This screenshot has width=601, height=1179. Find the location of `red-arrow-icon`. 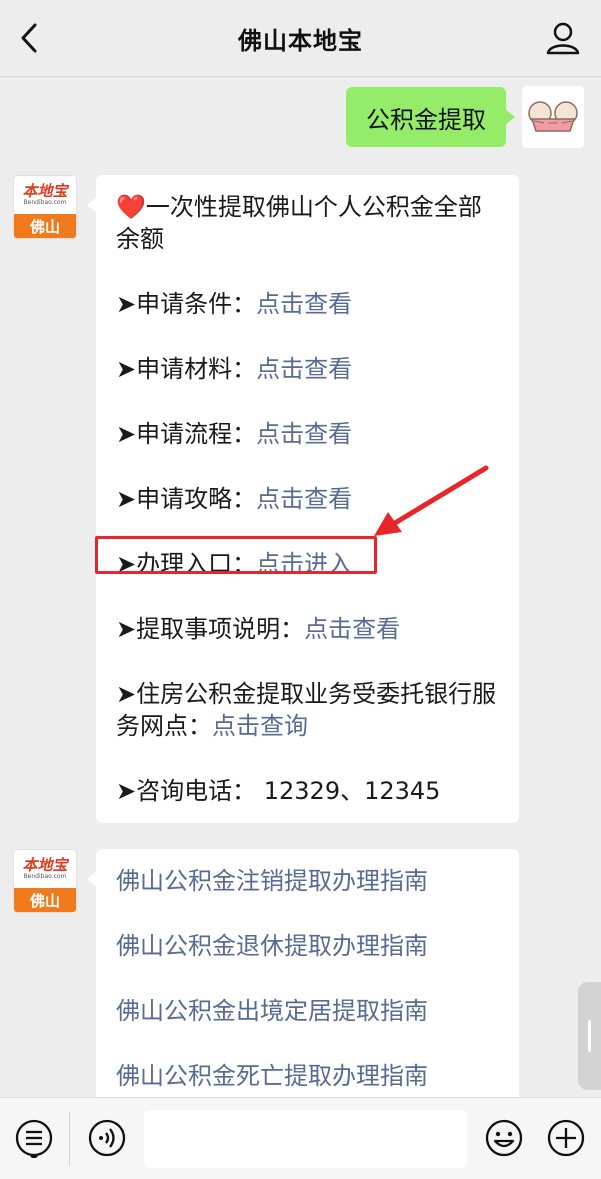

red-arrow-icon is located at coordinates (431, 500).